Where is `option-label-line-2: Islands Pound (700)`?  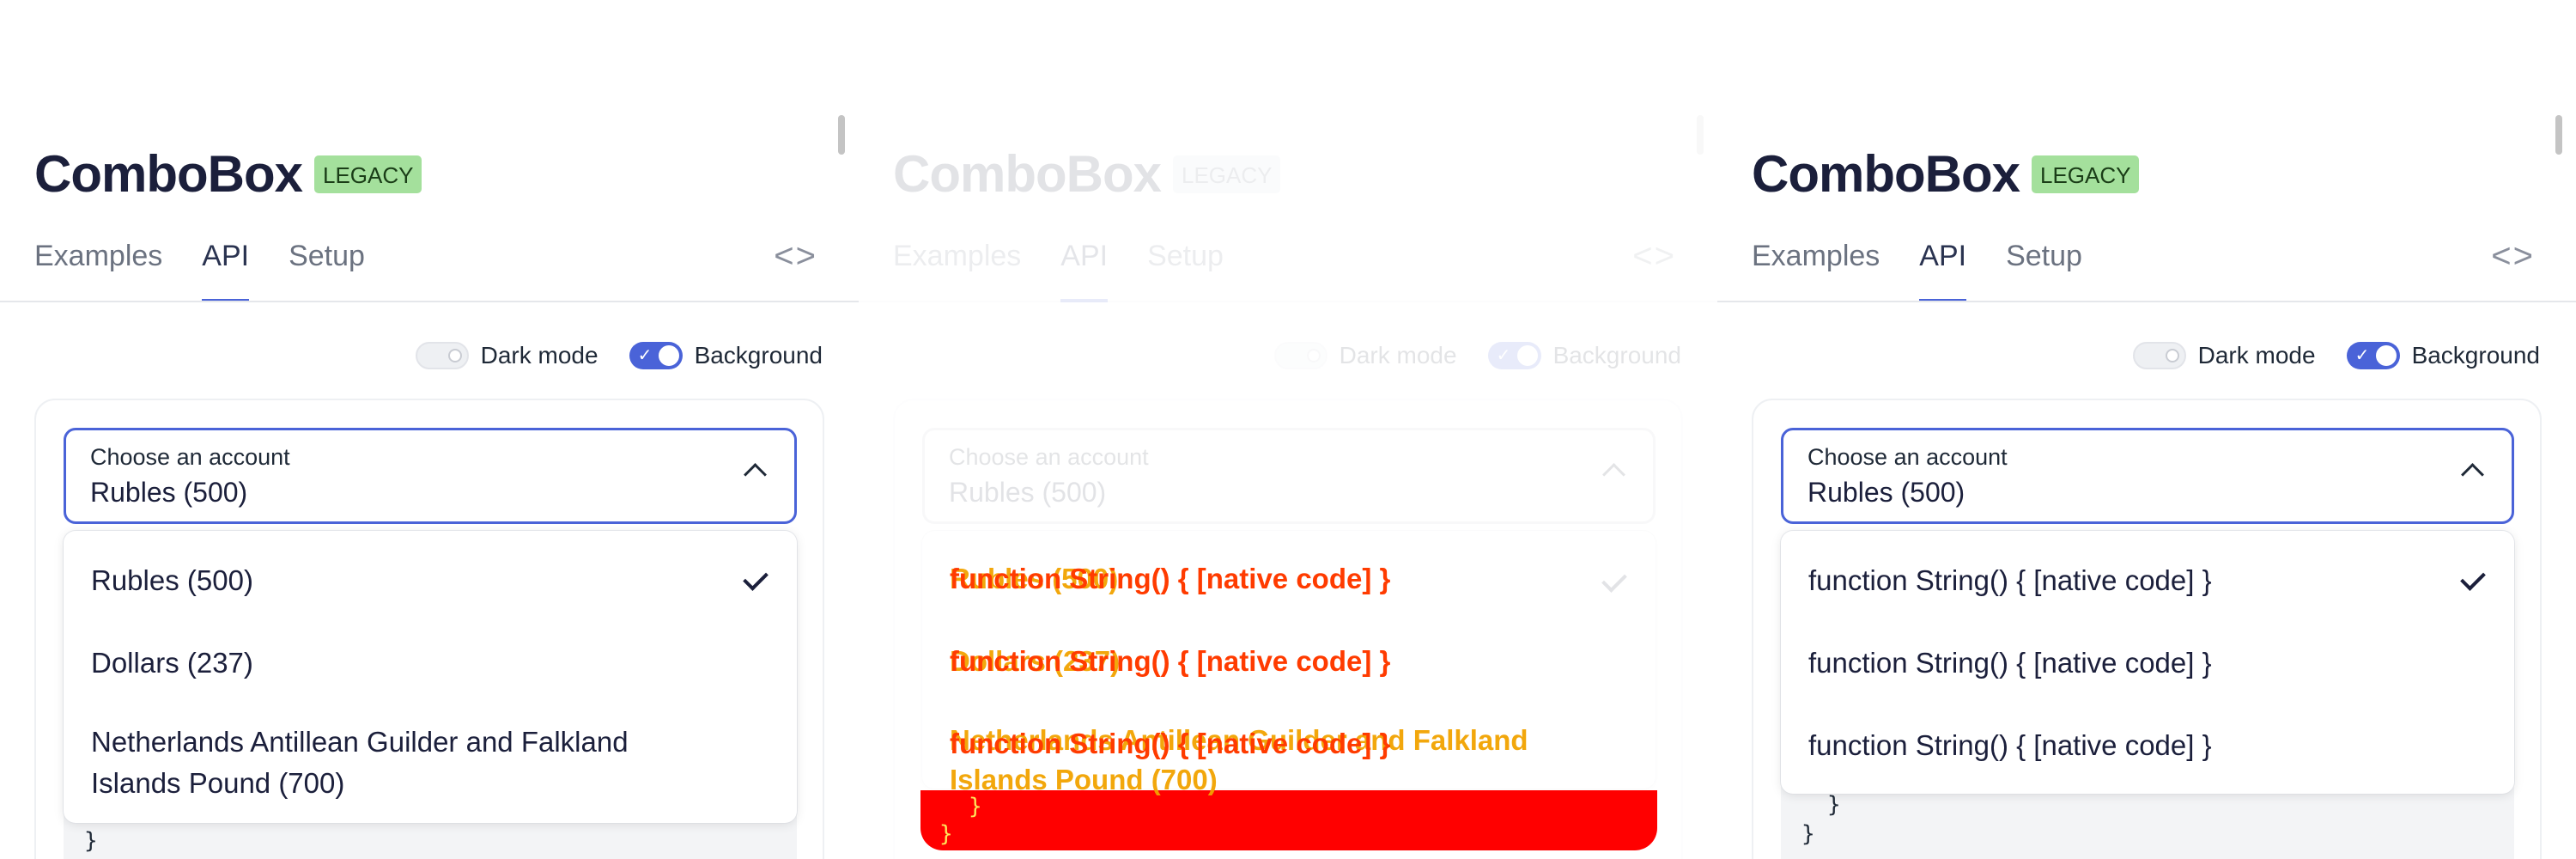
option-label-line-2: Islands Pound (700) is located at coordinates (218, 783).